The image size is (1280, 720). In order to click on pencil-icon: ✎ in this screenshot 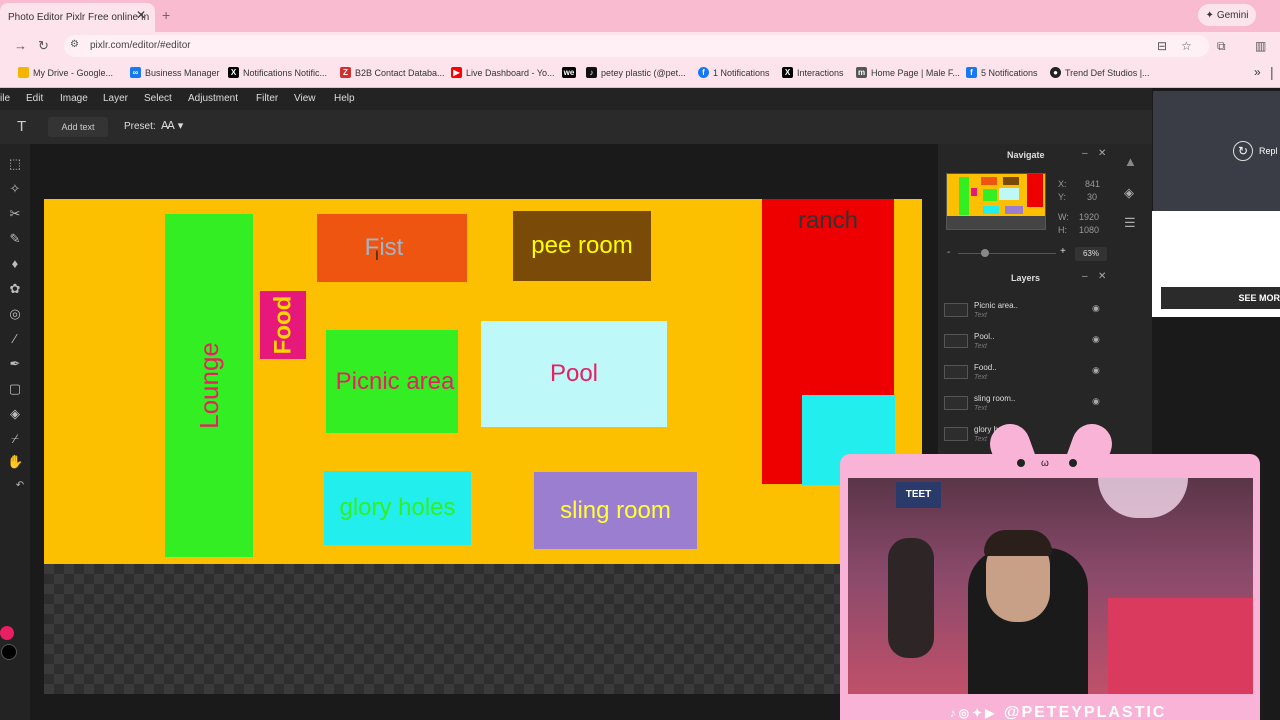, I will do `click(15, 239)`.